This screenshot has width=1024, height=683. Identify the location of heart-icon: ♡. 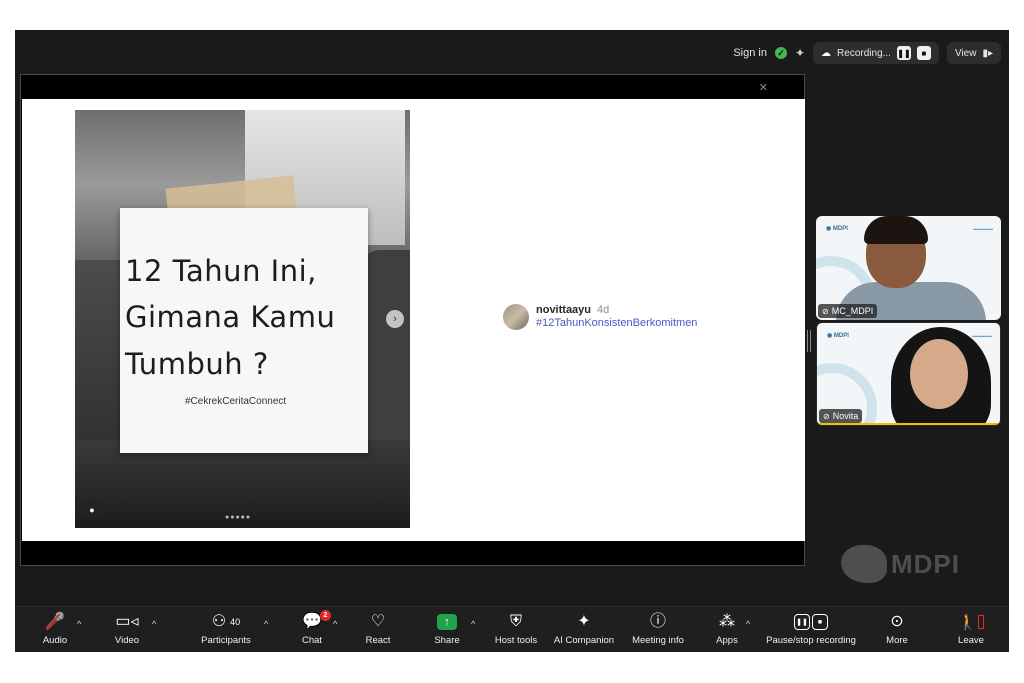
(378, 621).